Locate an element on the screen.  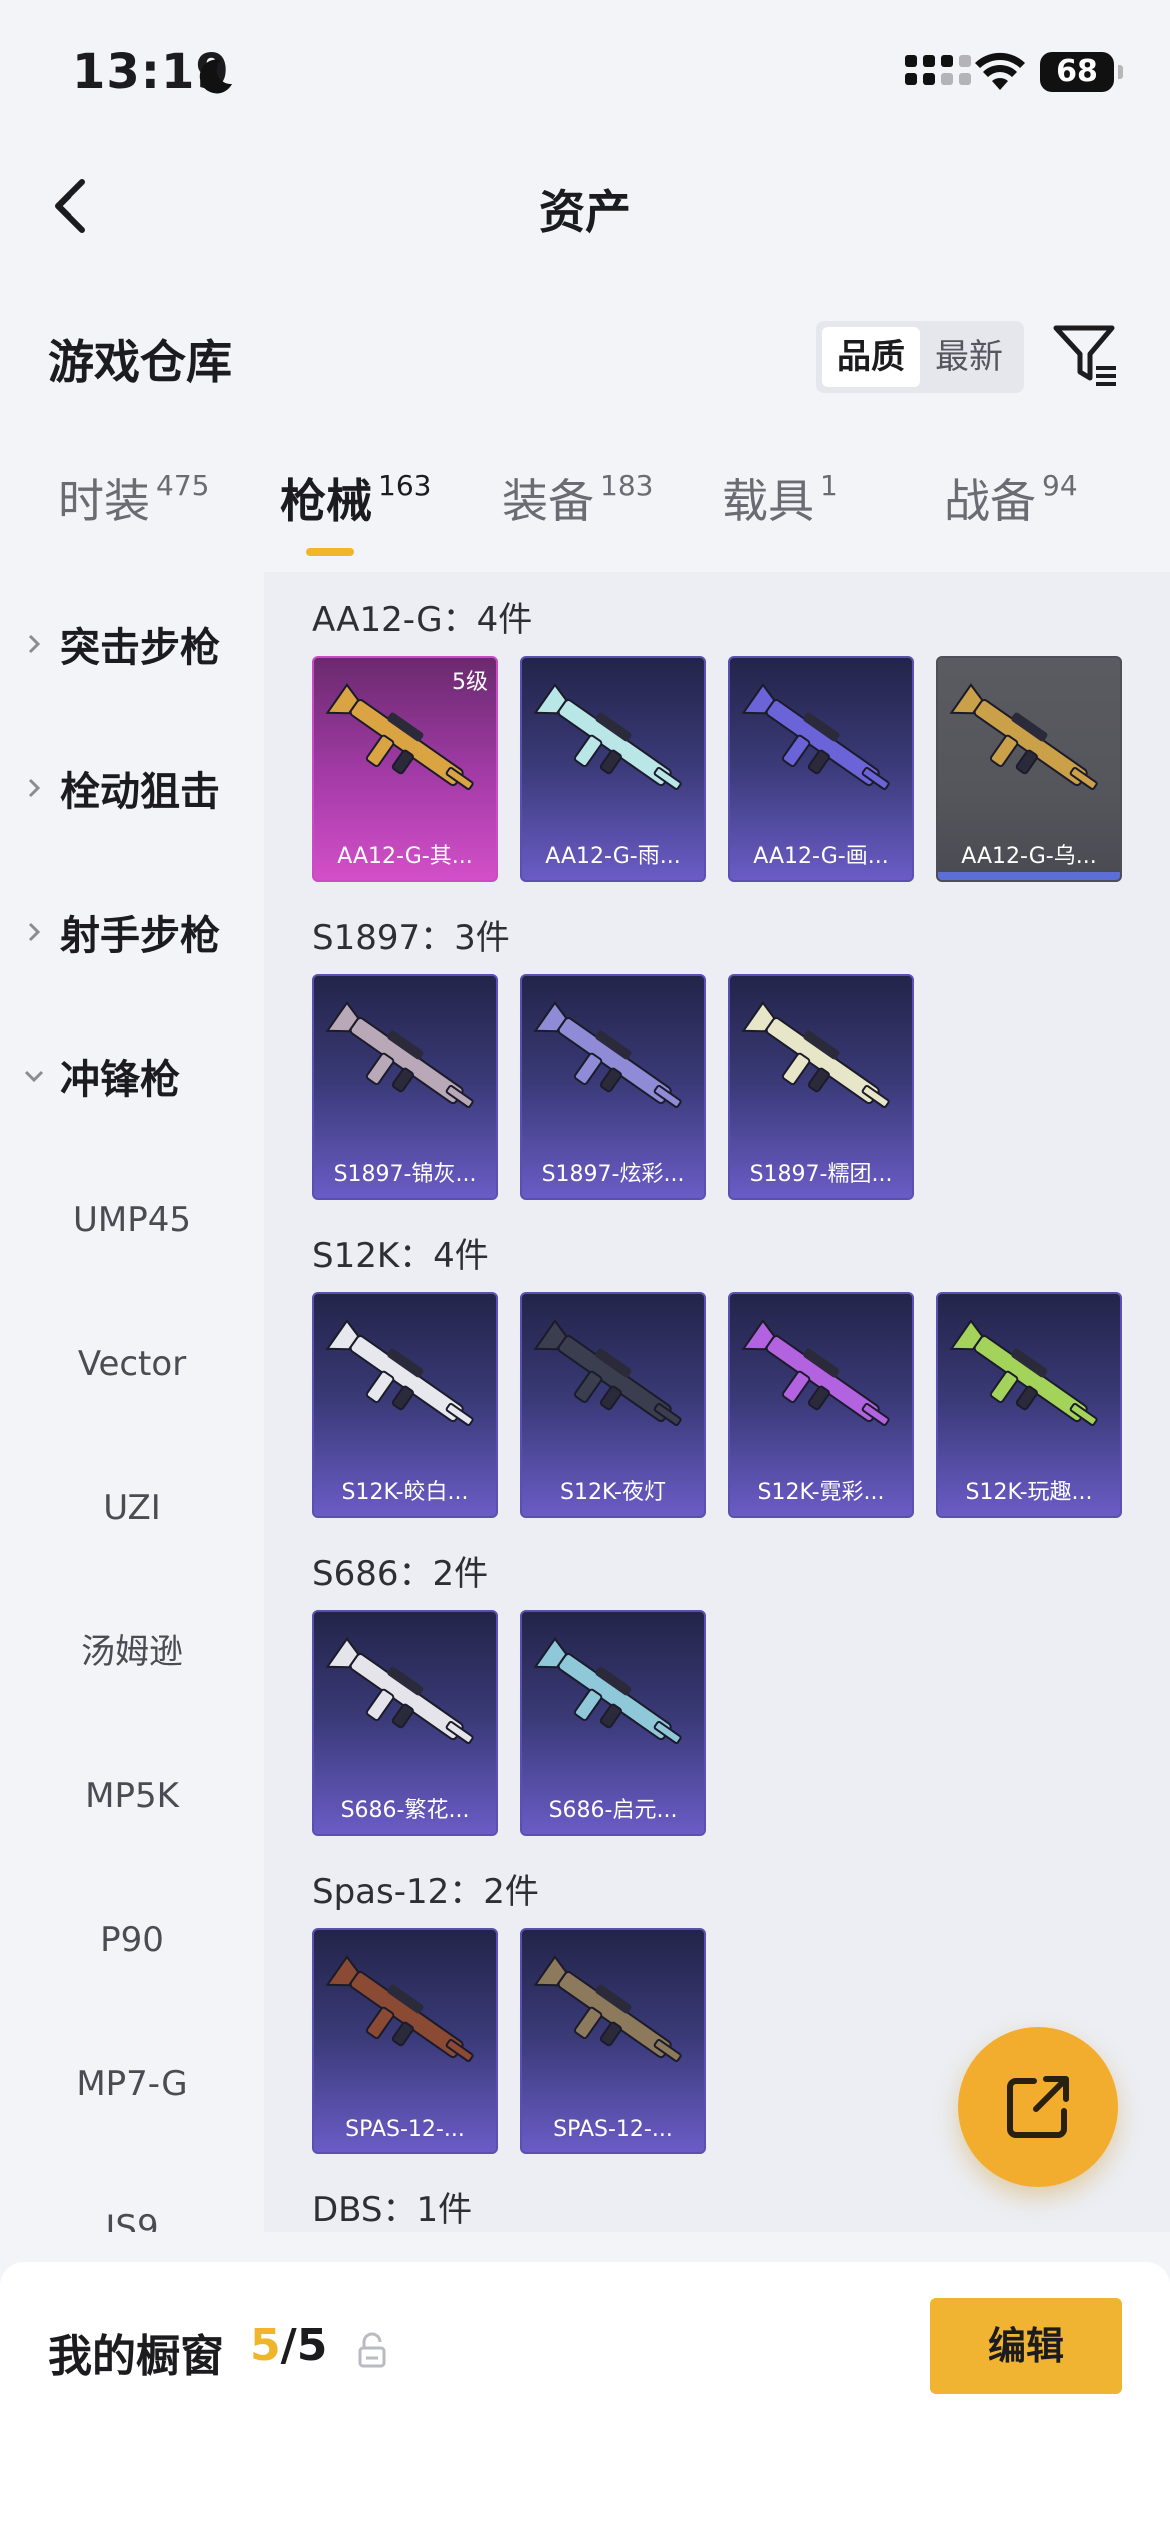
page-title: 资产 is located at coordinates (585, 212).